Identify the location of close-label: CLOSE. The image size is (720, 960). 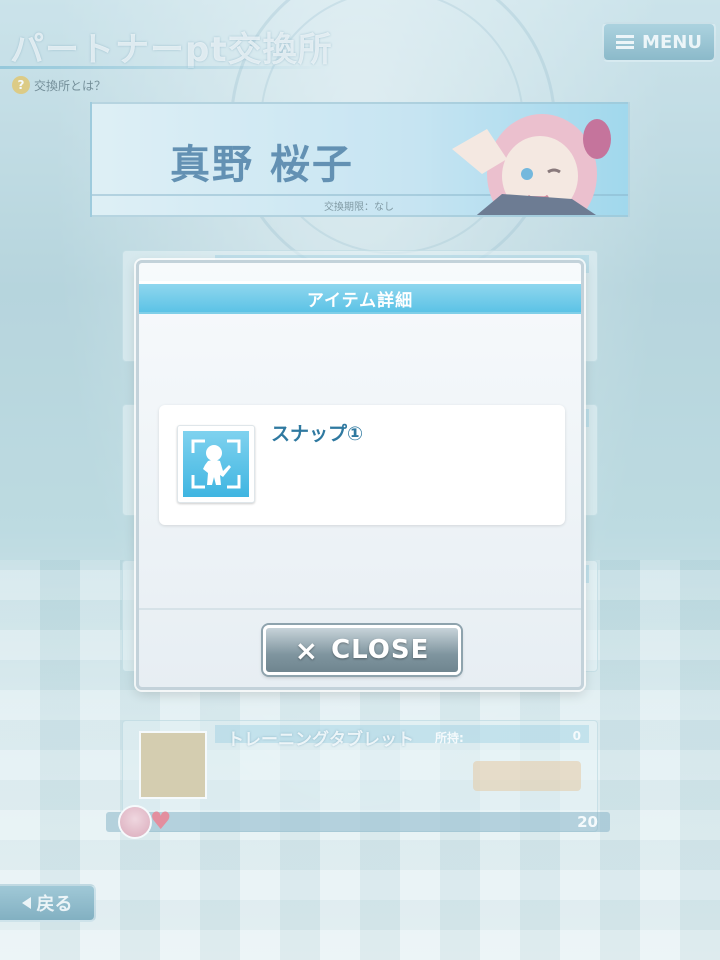
(380, 650).